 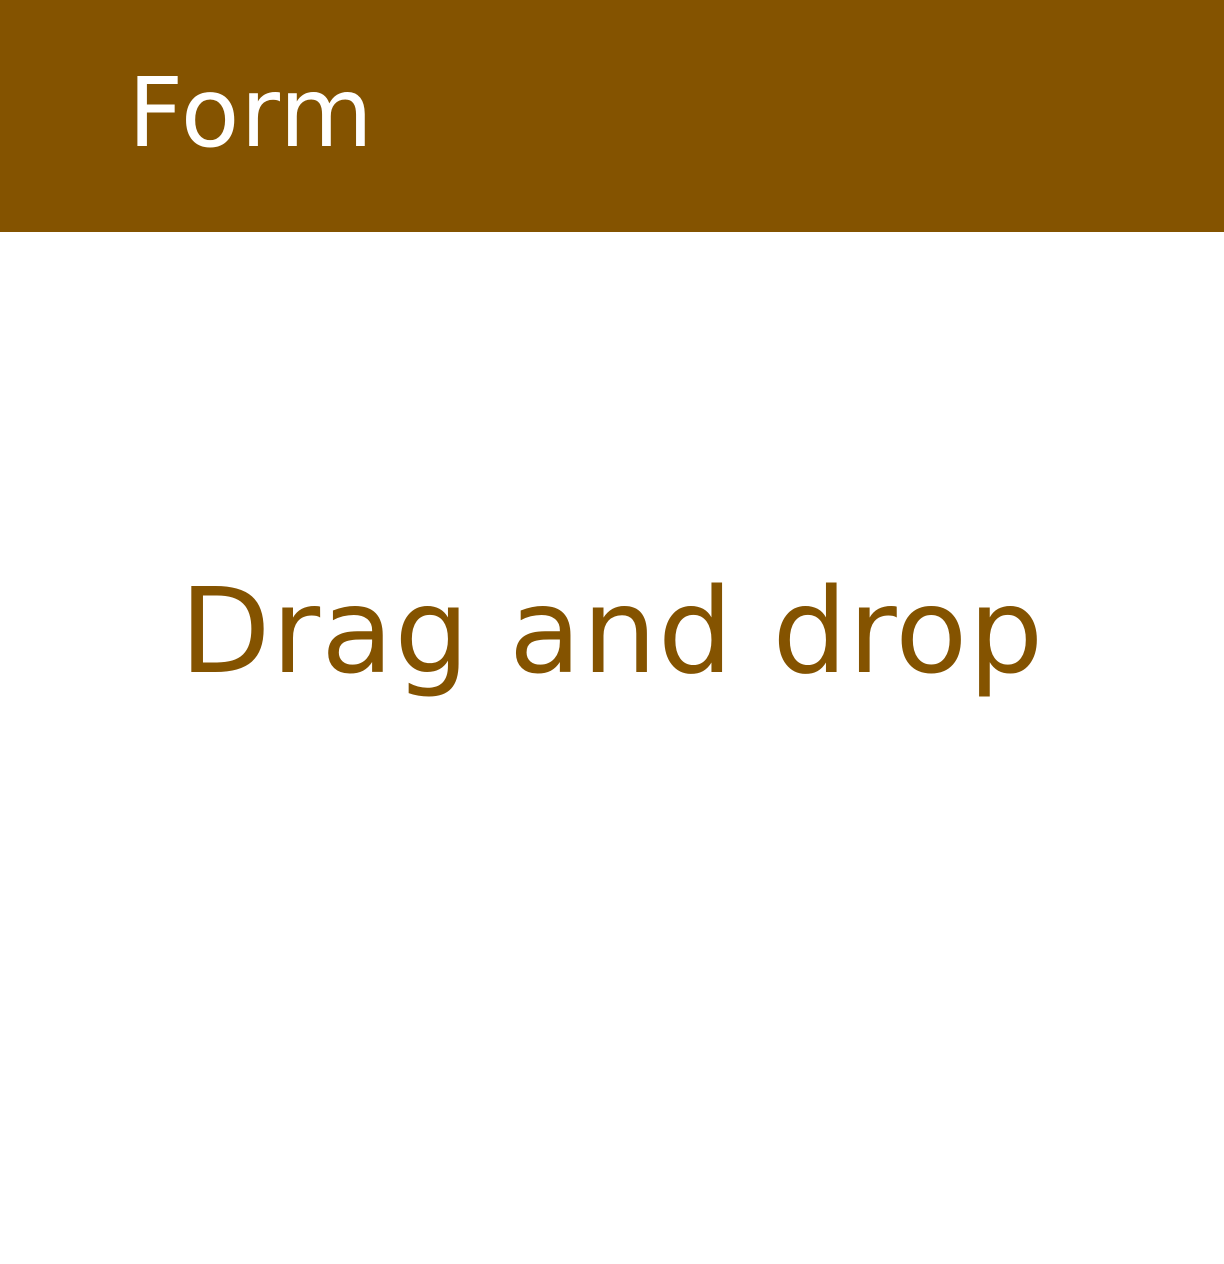 I want to click on drop-zone-label: Drag and drop, so click(x=612, y=631).